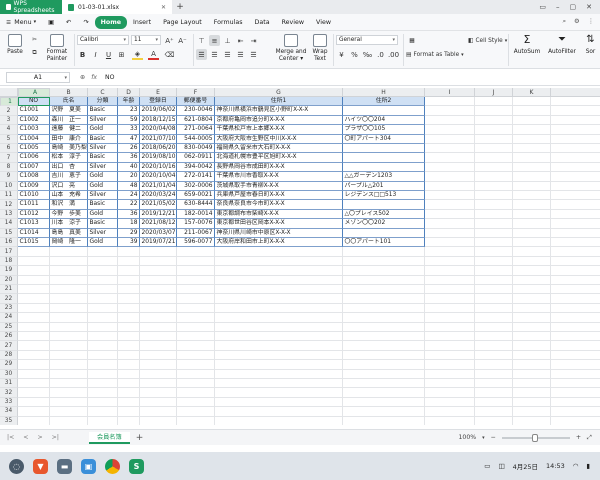 Image resolution: width=600 pixels, height=480 pixels. Describe the element at coordinates (590, 45) in the screenshot. I see `sort-button: ⇅ Sor` at that location.